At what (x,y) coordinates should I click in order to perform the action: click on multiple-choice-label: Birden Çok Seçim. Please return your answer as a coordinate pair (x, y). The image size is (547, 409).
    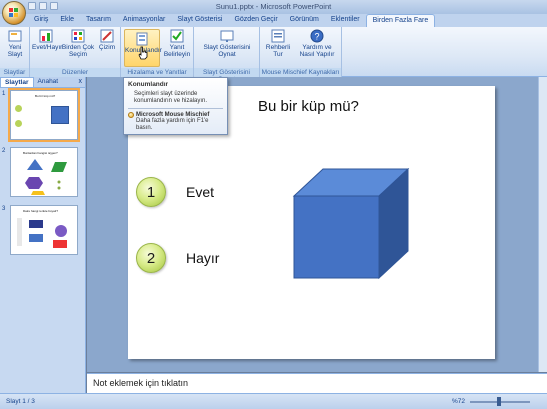
    Looking at the image, I should click on (78, 51).